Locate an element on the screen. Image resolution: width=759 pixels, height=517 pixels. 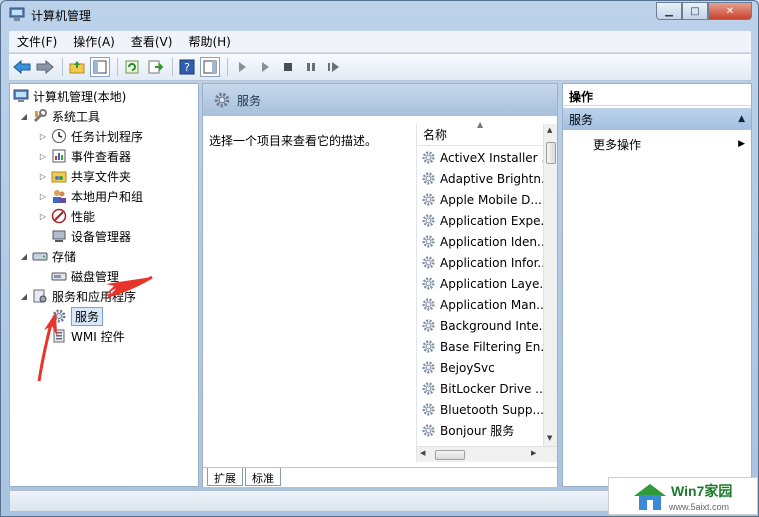
menu-action: 操作(A) is located at coordinates (94, 42).